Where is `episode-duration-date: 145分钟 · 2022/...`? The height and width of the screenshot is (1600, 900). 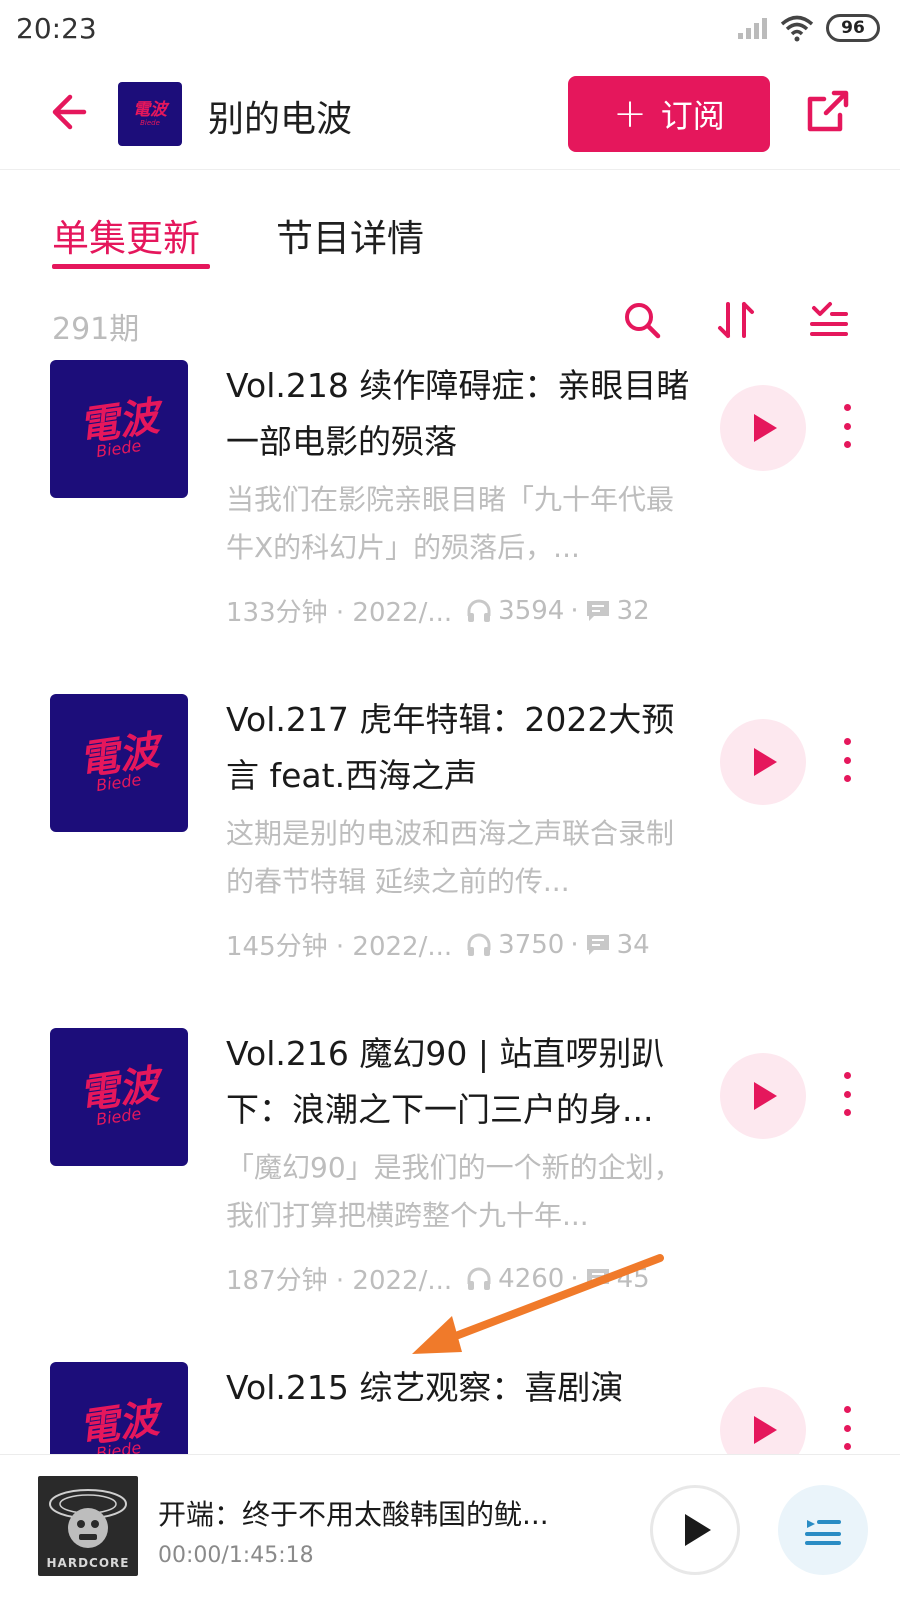
episode-duration-date: 145分钟 · 2022/... is located at coordinates (339, 947).